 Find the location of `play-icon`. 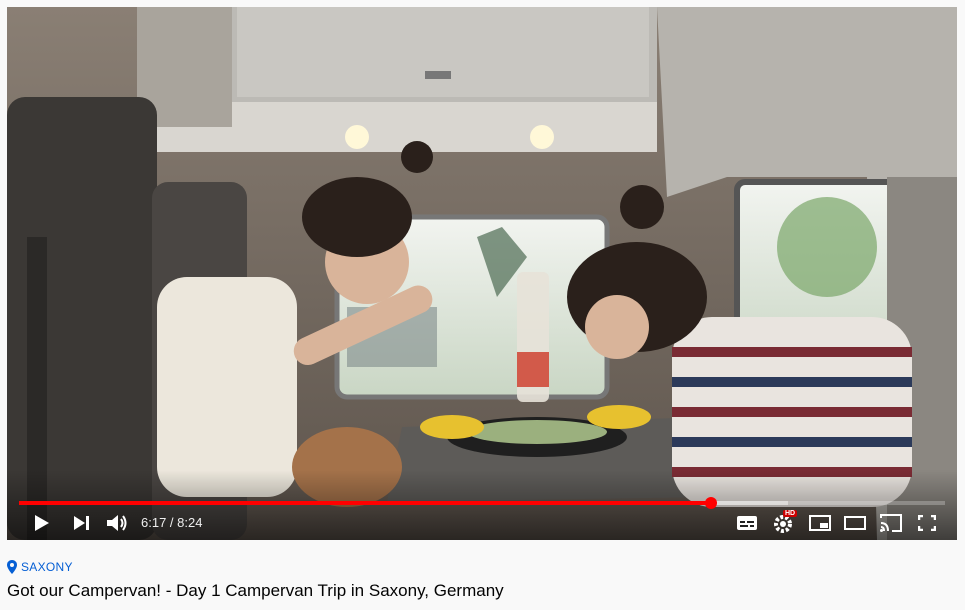

play-icon is located at coordinates (42, 523).